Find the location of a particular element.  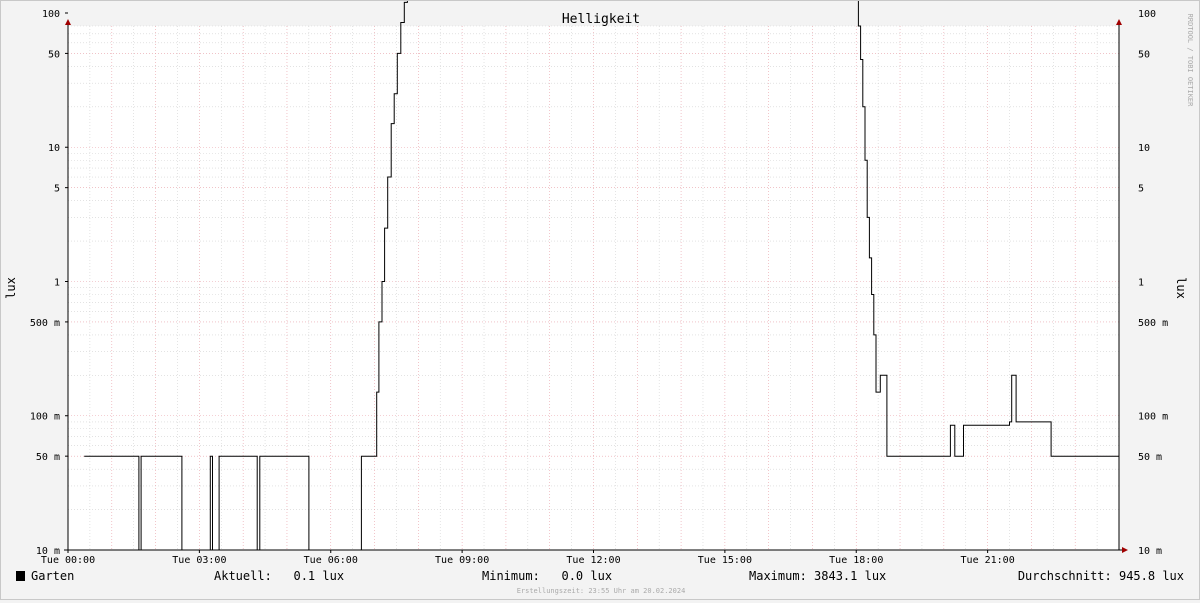

y-tick-label-left: 50 is located at coordinates (54, 54).